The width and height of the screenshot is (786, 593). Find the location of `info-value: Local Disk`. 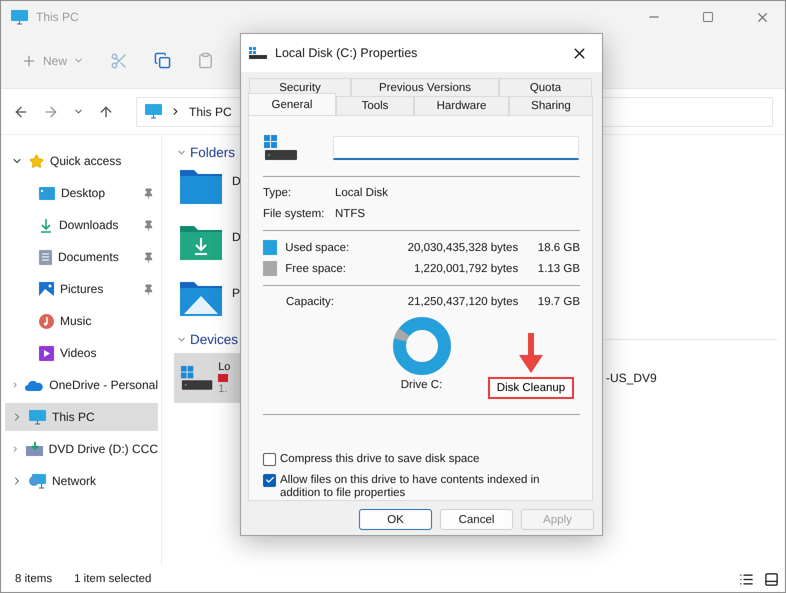

info-value: Local Disk is located at coordinates (361, 193).